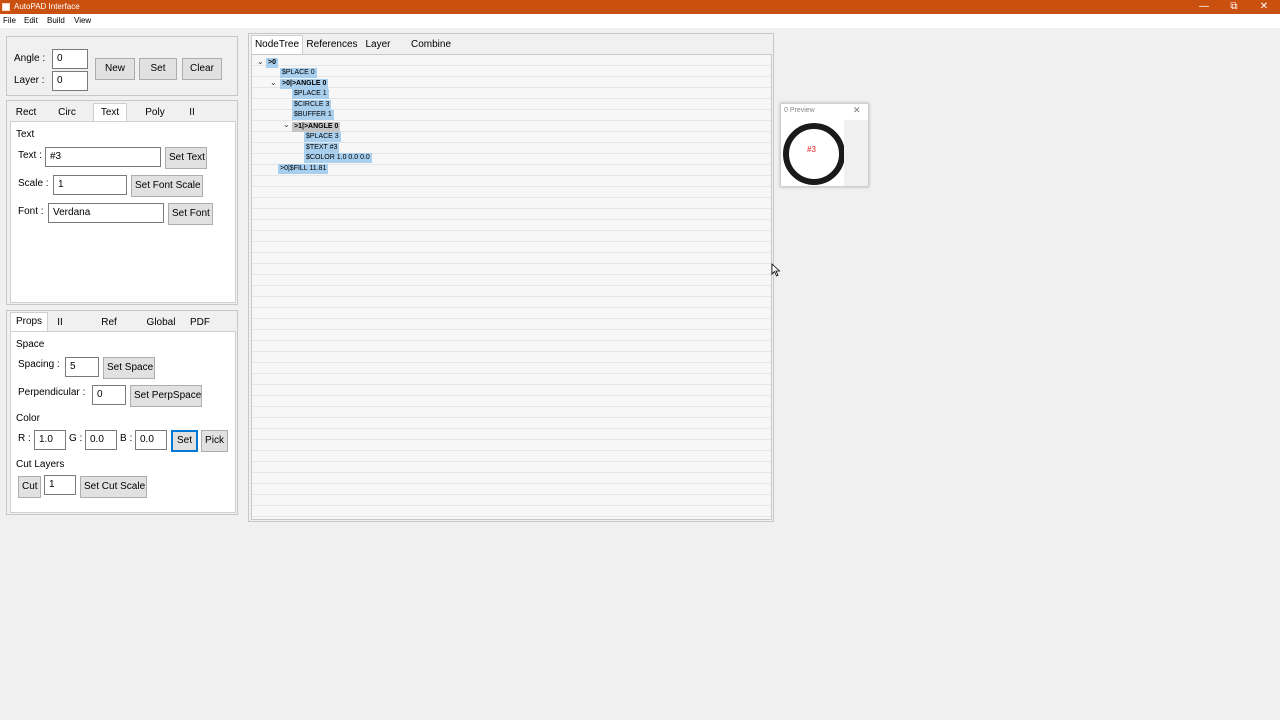 The height and width of the screenshot is (720, 1280). Describe the element at coordinates (161, 323) in the screenshot. I see `tab-global: Global` at that location.